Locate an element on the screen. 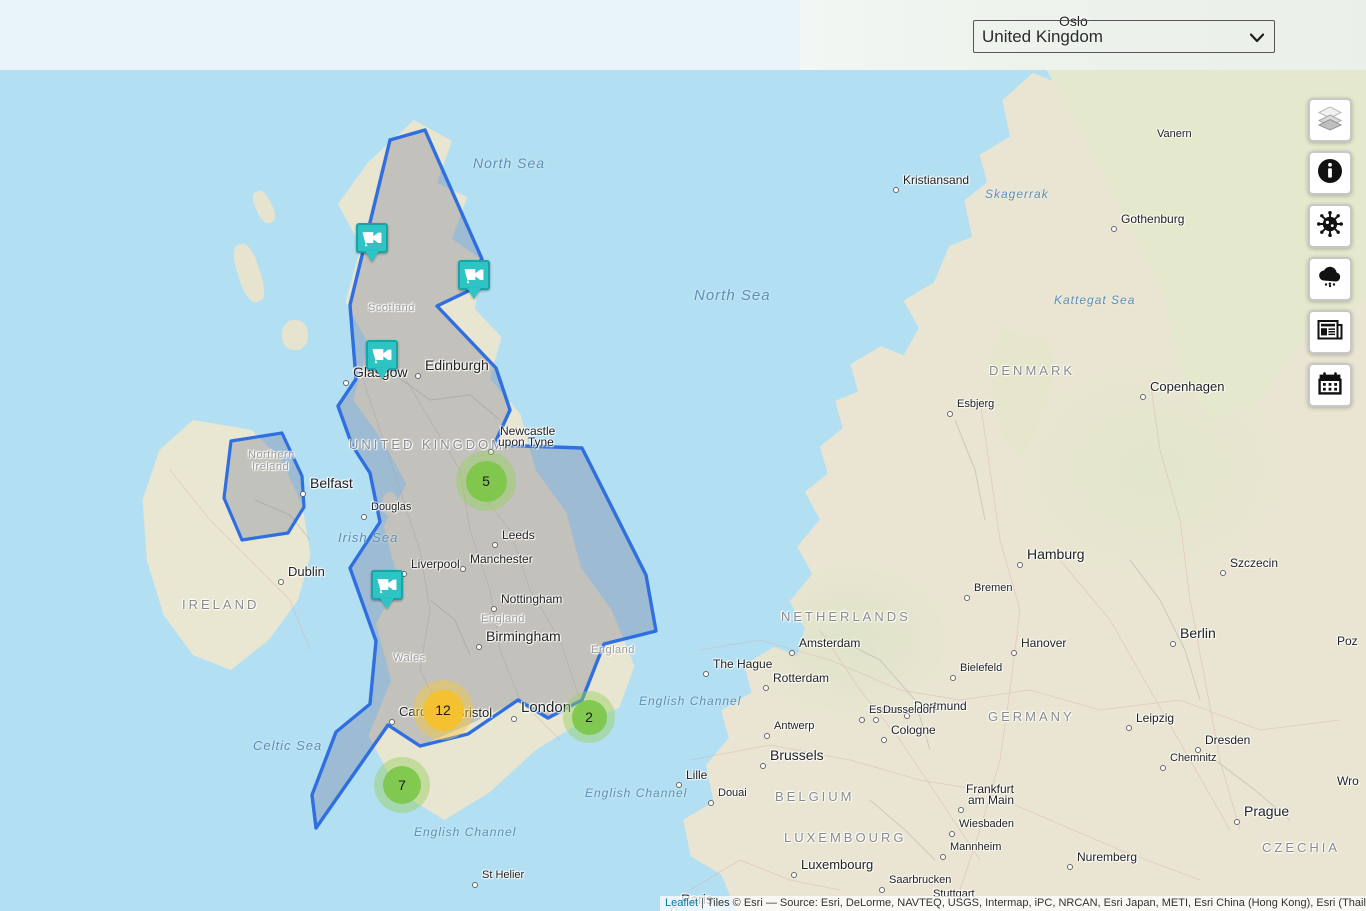 The height and width of the screenshot is (911, 1366). cluster-marker-count: 7 is located at coordinates (402, 785).